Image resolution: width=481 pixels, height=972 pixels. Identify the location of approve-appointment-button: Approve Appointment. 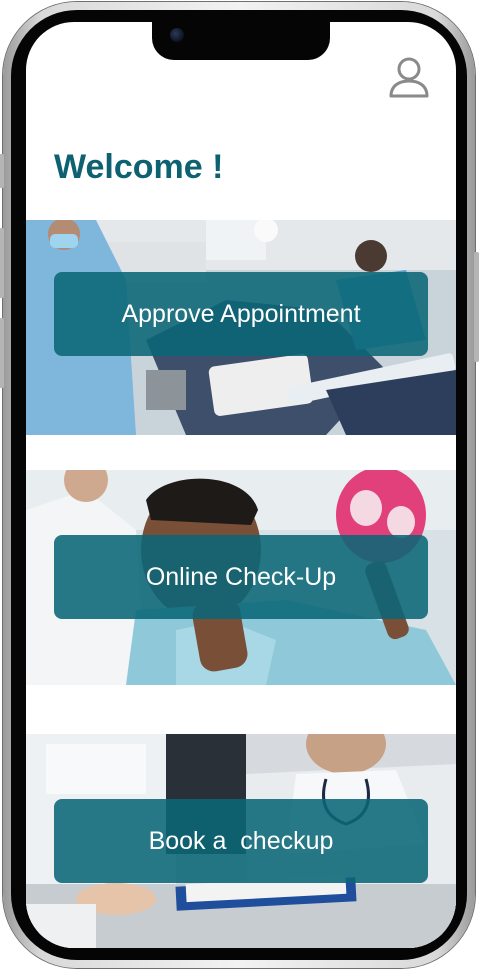
(241, 314).